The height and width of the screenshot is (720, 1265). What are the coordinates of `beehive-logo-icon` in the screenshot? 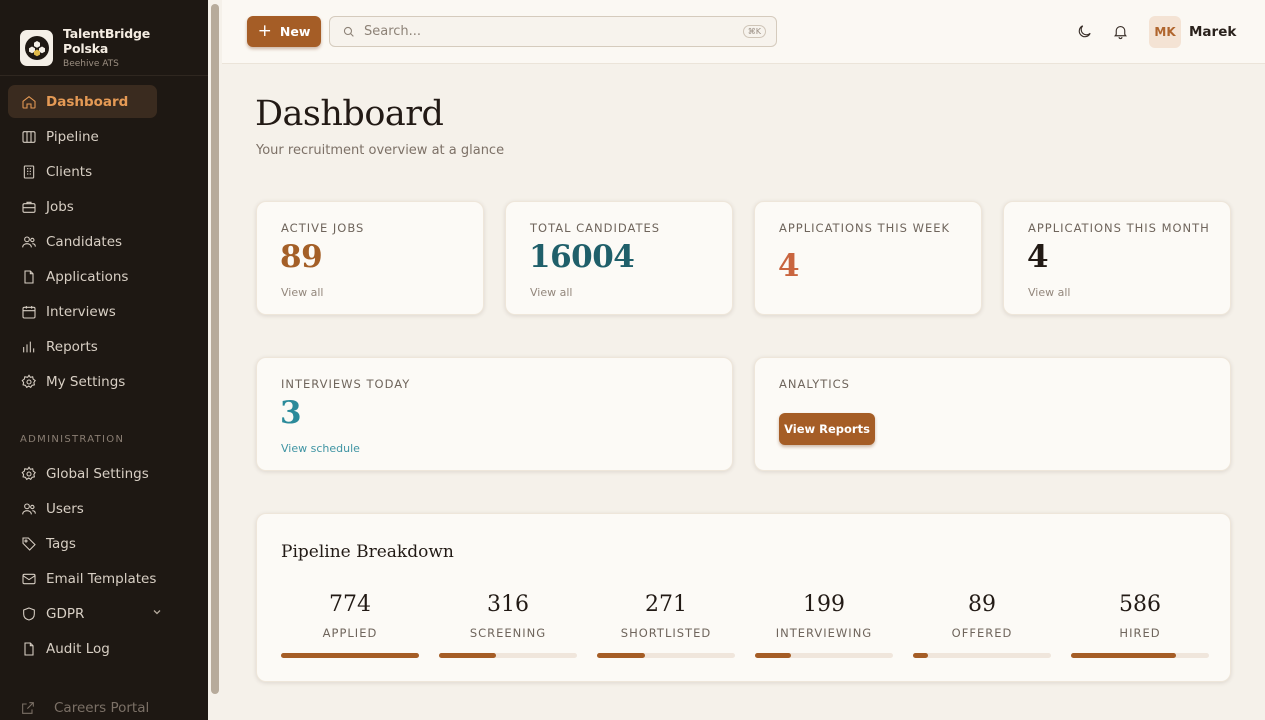 It's located at (37, 47).